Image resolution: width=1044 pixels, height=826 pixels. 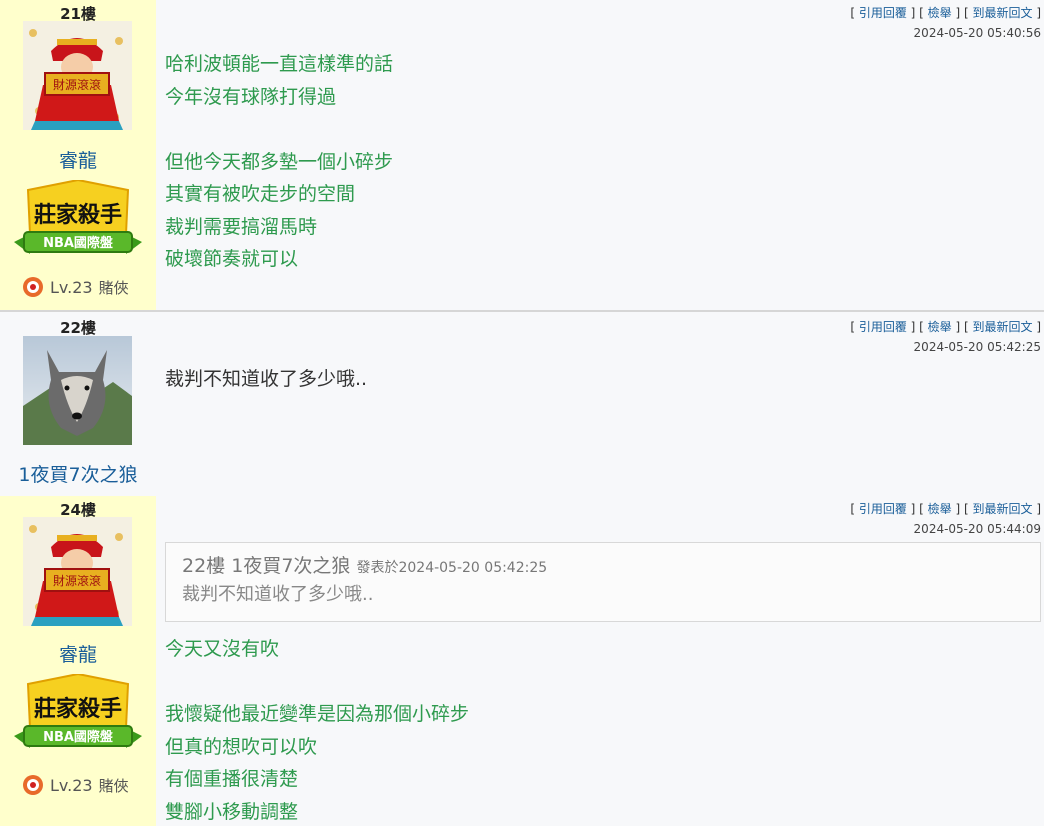 I want to click on content-line: 裁判不知道收了多少哦.., so click(x=266, y=379).